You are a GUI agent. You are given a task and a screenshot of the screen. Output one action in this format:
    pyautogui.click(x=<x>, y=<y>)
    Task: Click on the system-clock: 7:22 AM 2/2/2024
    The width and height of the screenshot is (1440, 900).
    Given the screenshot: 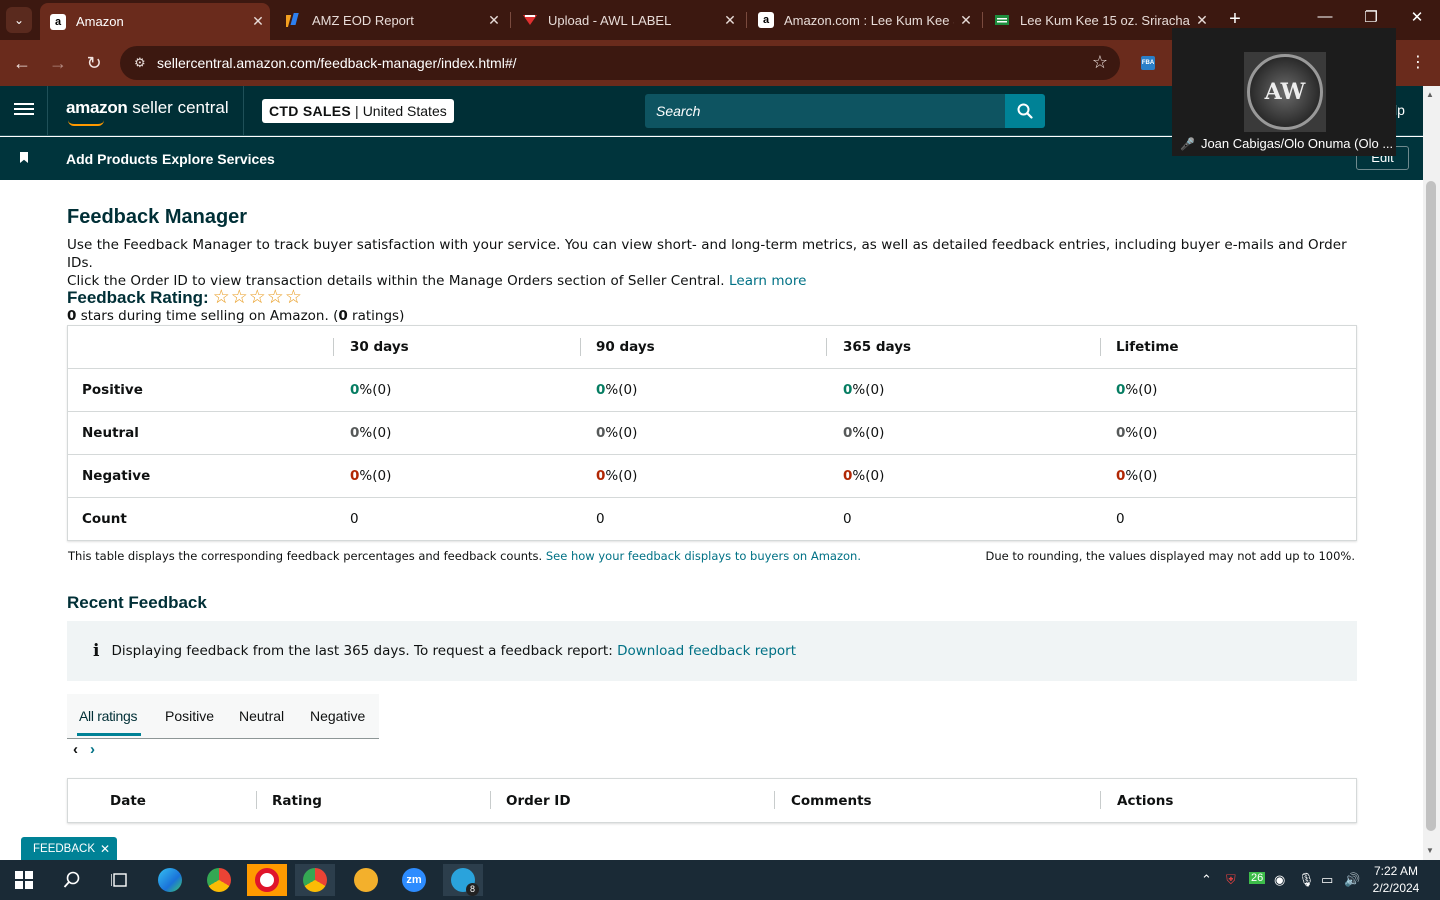 What is the action you would take?
    pyautogui.click(x=1396, y=880)
    